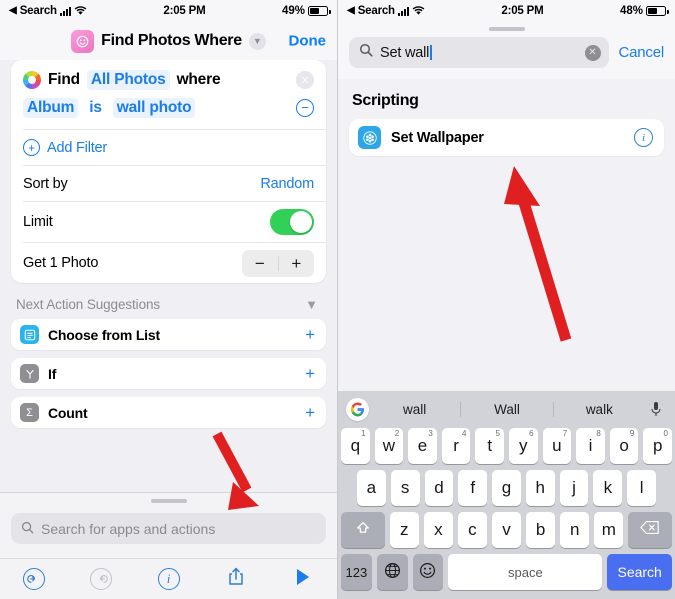 The width and height of the screenshot is (675, 599). Describe the element at coordinates (168, 528) in the screenshot. I see `search-apps-actions-input: Search for apps and actions` at that location.